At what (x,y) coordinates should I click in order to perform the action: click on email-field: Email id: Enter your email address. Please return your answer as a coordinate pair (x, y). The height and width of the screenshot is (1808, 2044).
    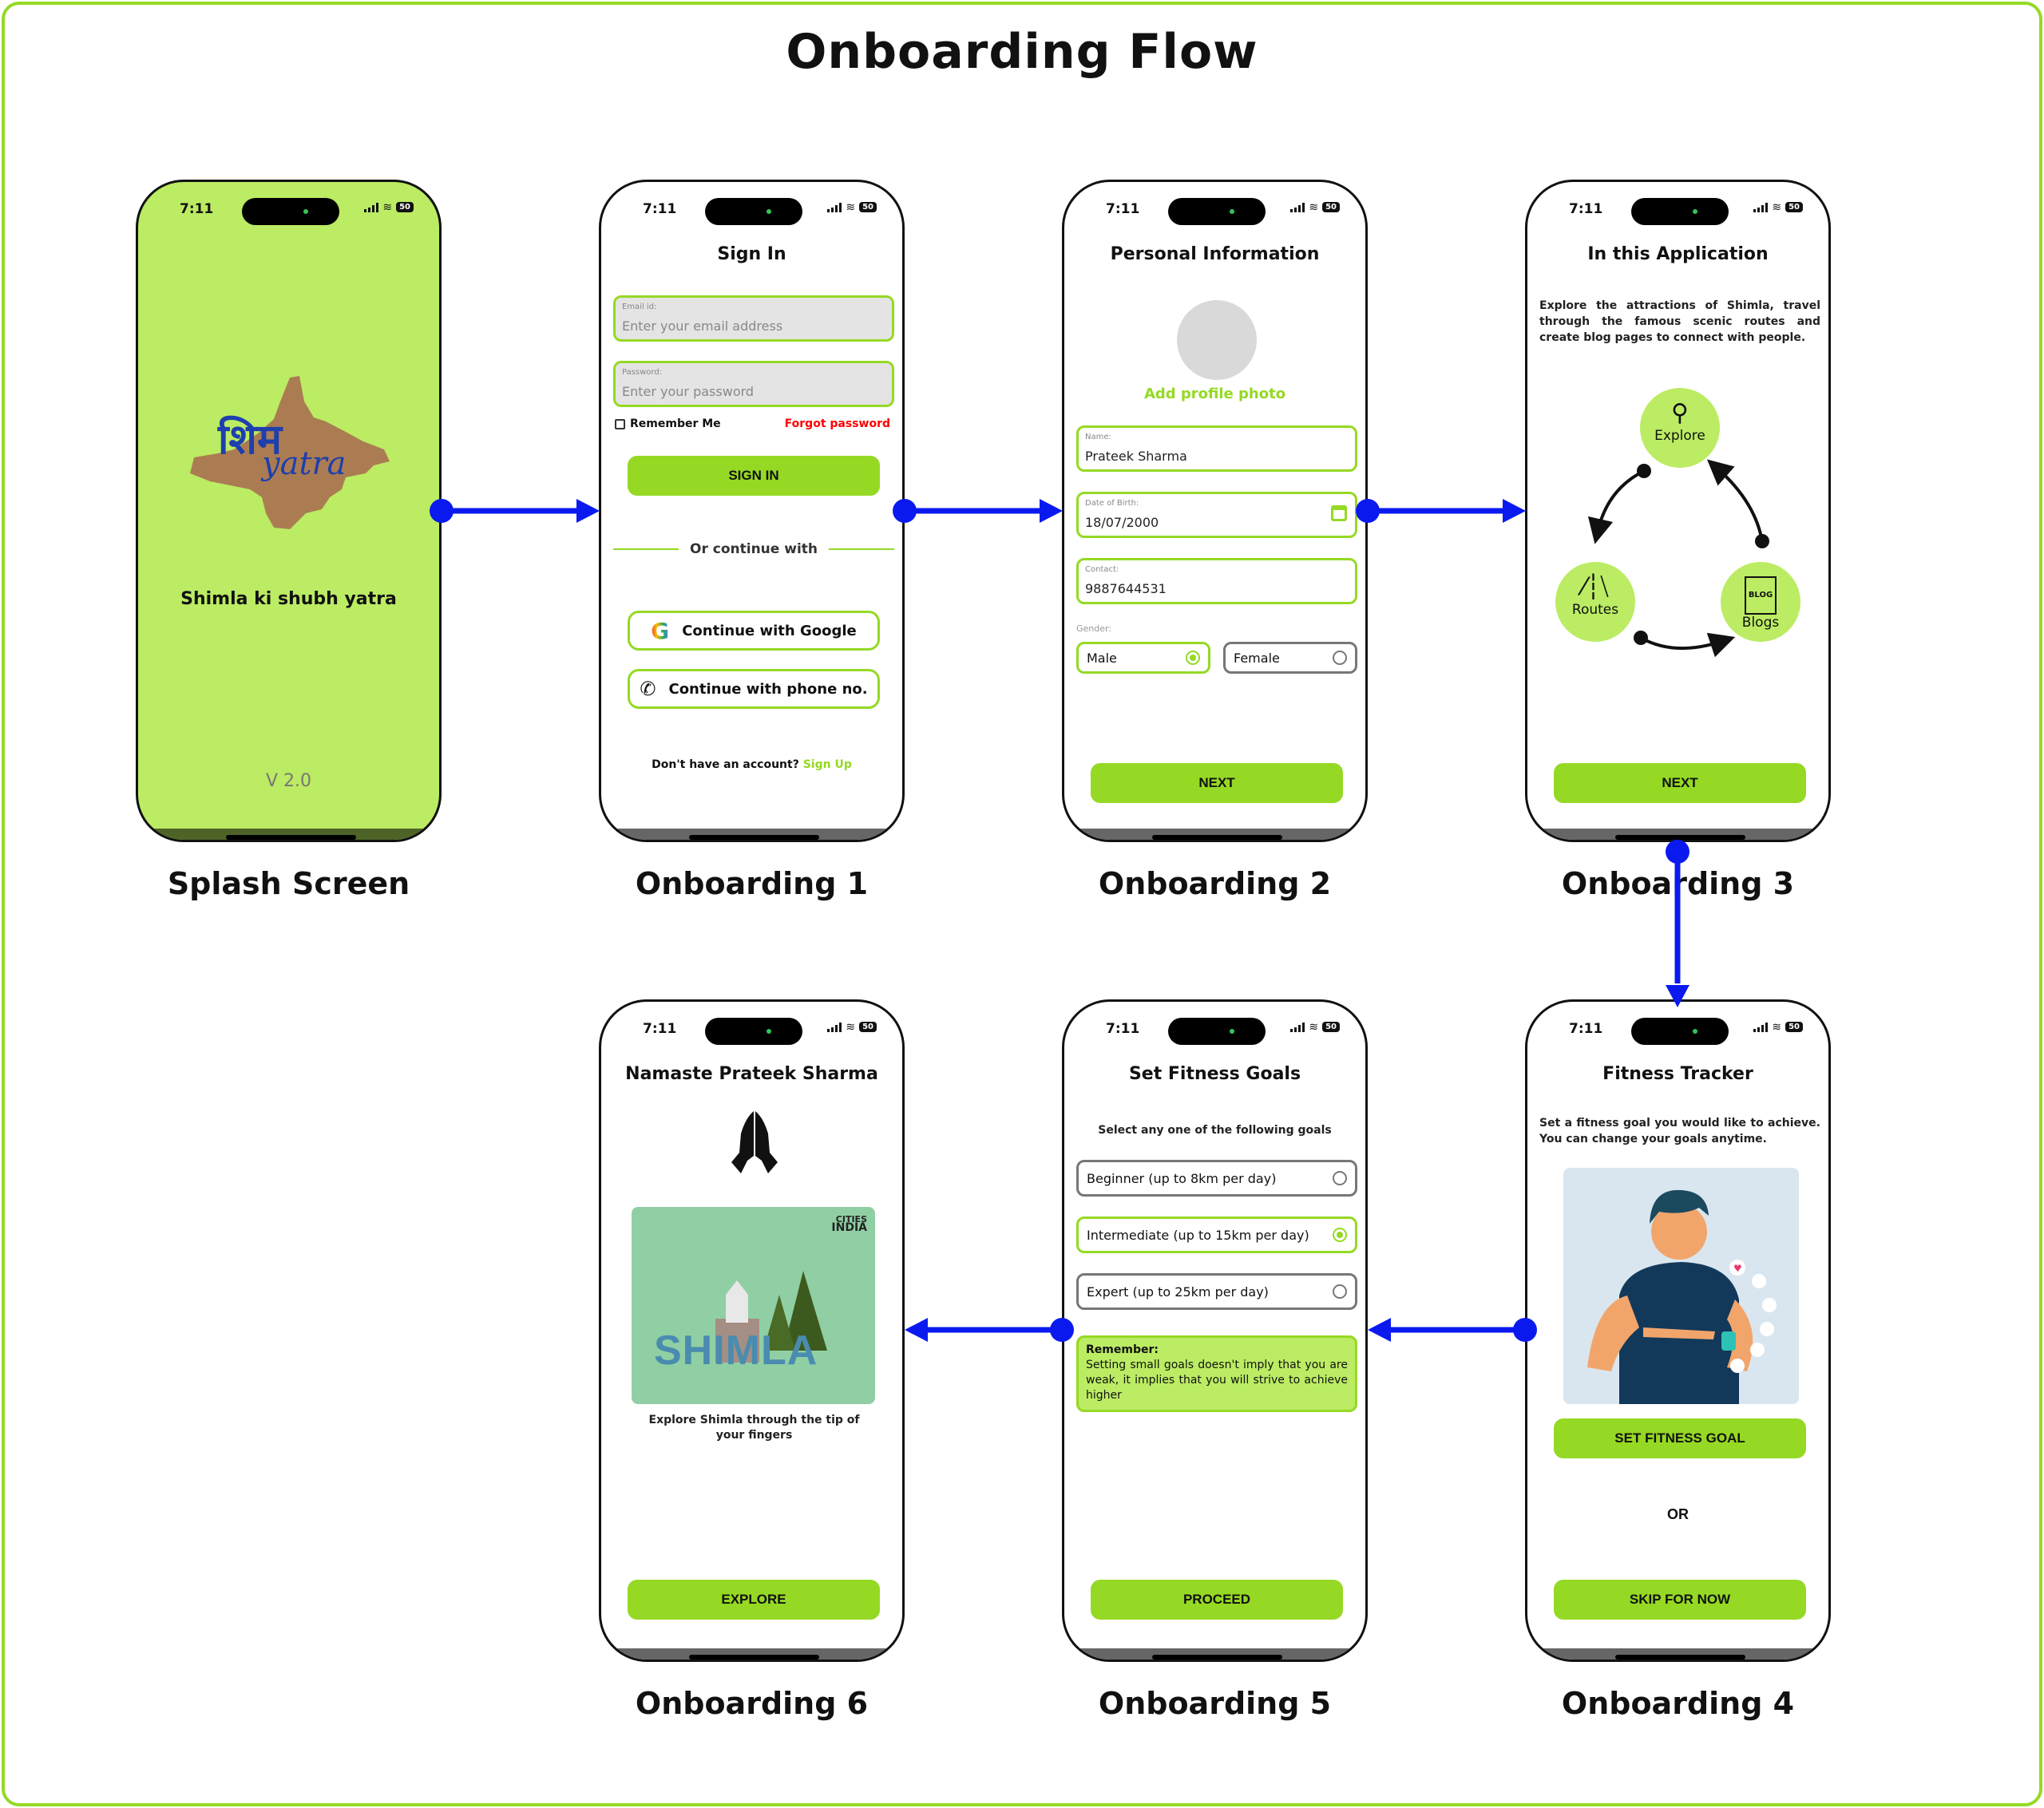
    Looking at the image, I should click on (753, 318).